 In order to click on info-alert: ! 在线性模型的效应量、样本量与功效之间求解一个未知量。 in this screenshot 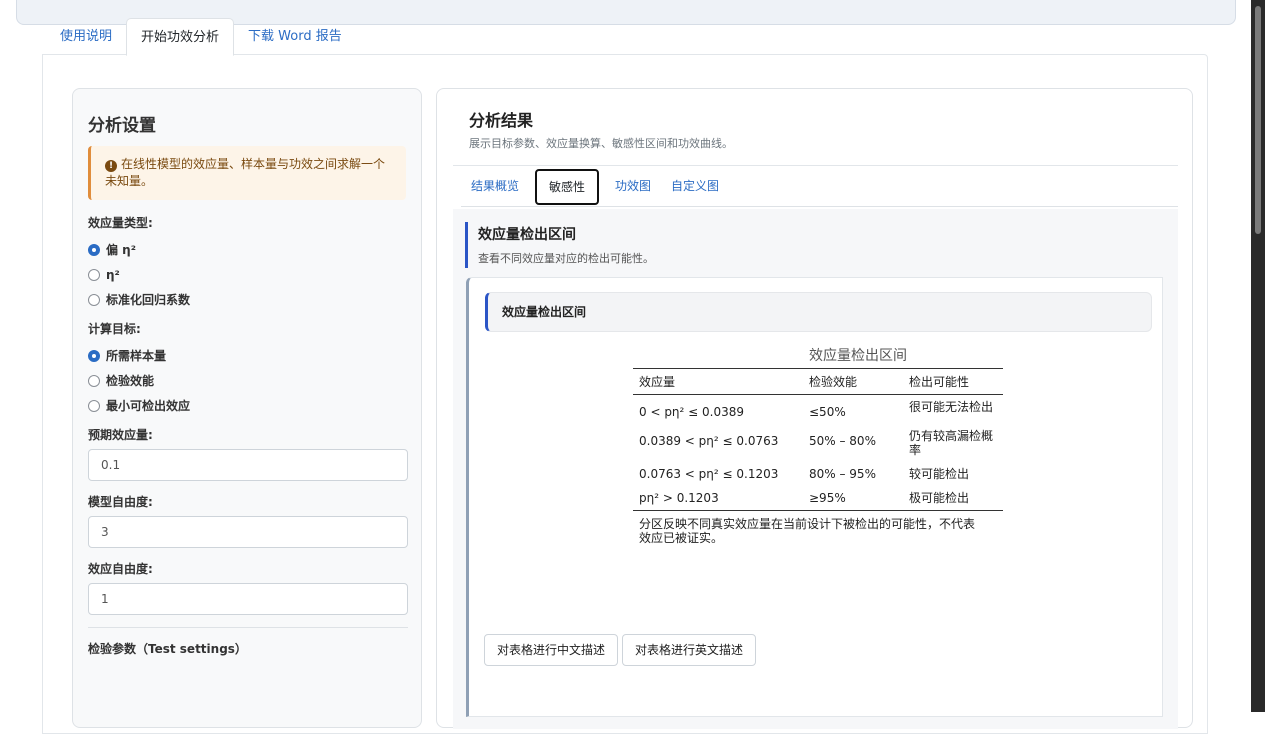, I will do `click(247, 173)`.